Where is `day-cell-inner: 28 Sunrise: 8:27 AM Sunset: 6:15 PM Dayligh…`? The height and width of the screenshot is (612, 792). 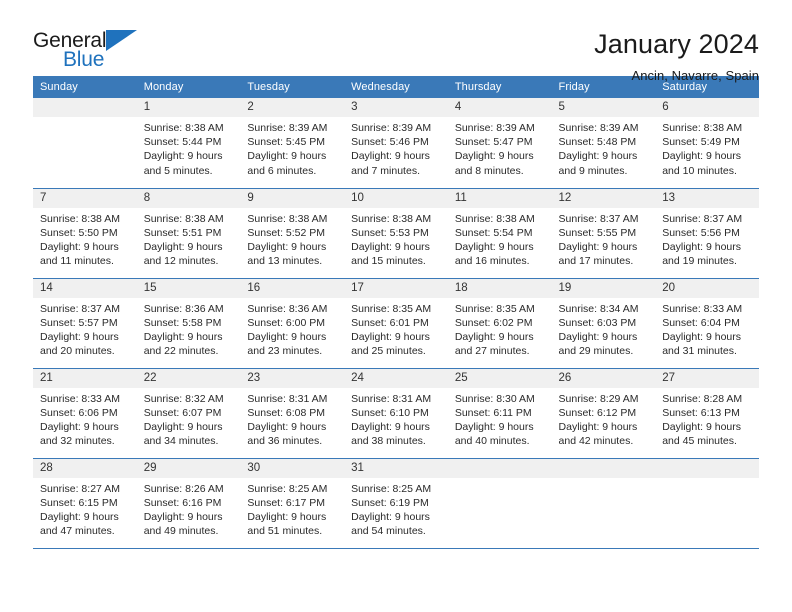 day-cell-inner: 28 Sunrise: 8:27 AM Sunset: 6:15 PM Dayligh… is located at coordinates (85, 503).